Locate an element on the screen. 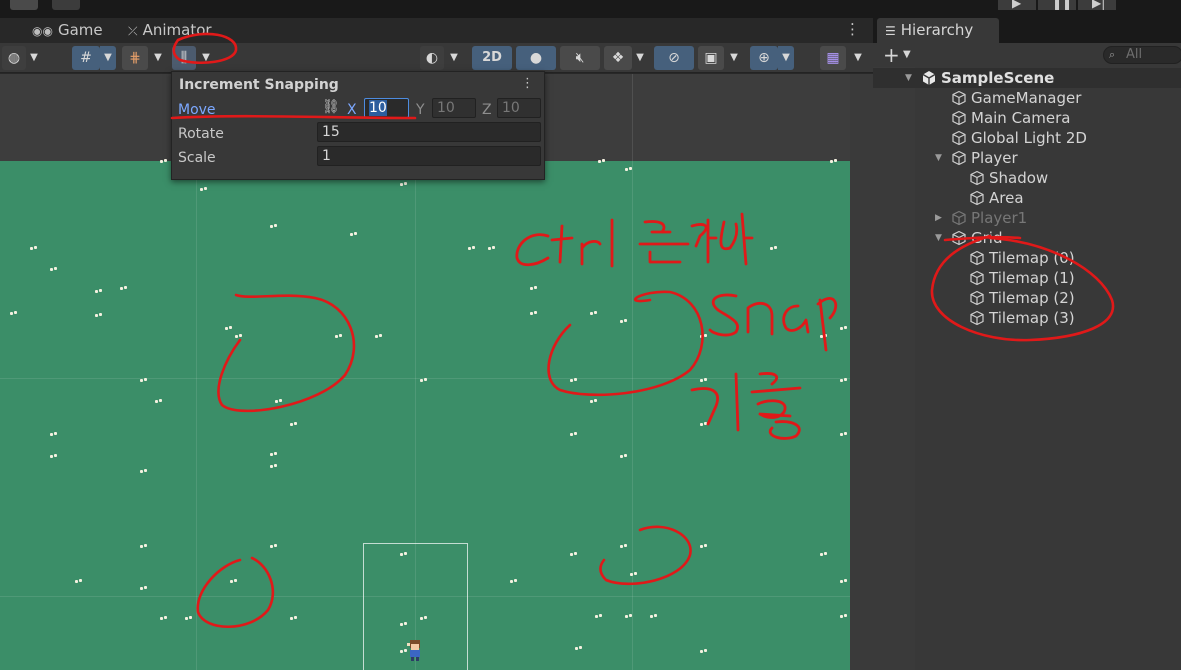  fold-collapsed-icon: ▶ is located at coordinates (938, 218).